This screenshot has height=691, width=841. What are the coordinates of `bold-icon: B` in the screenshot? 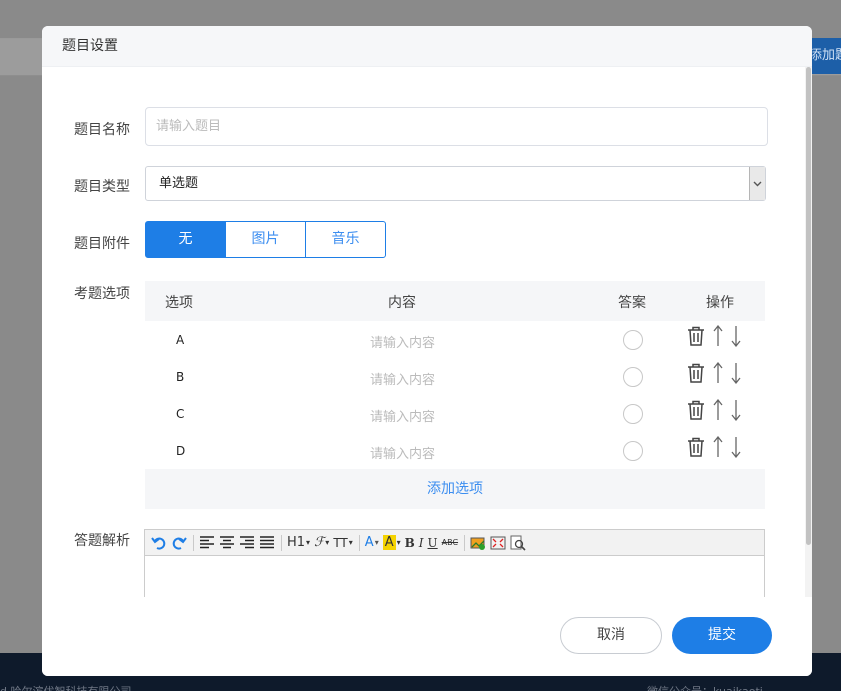 It's located at (410, 543).